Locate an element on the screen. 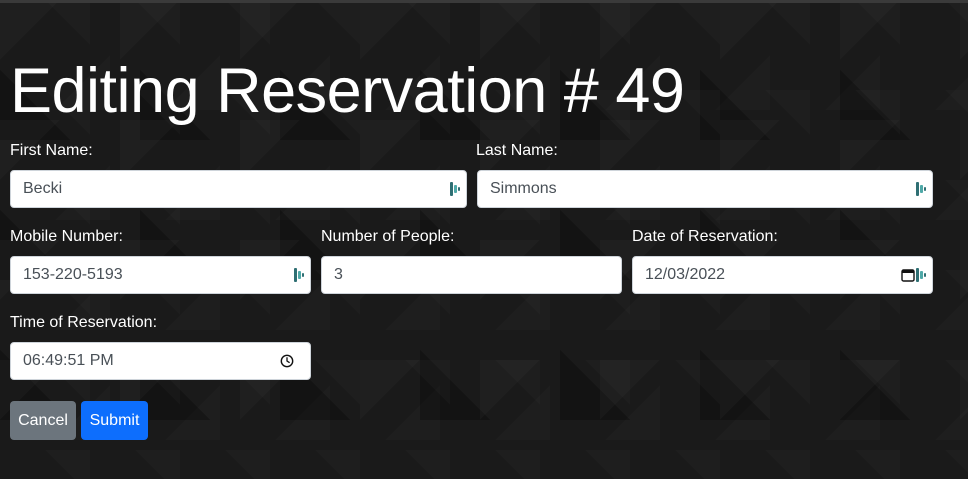  date-field is located at coordinates (782, 275).